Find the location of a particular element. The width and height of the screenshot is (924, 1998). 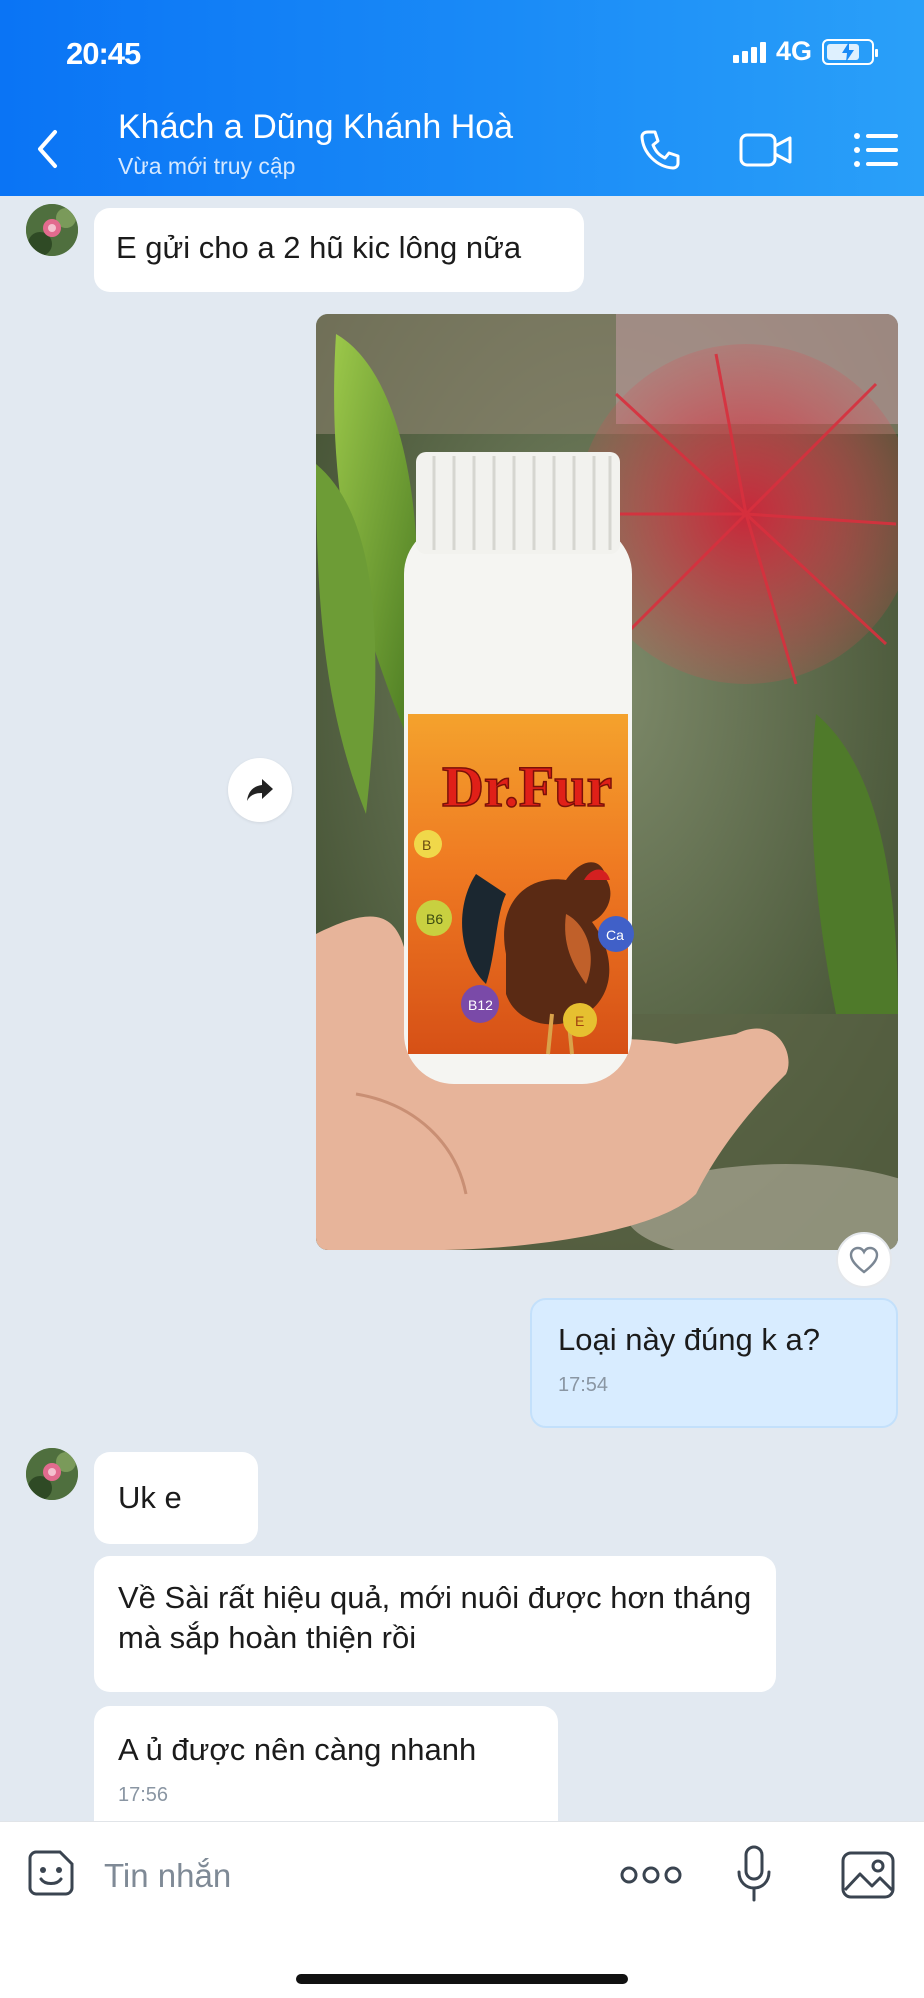

phone-icon is located at coordinates (660, 150).